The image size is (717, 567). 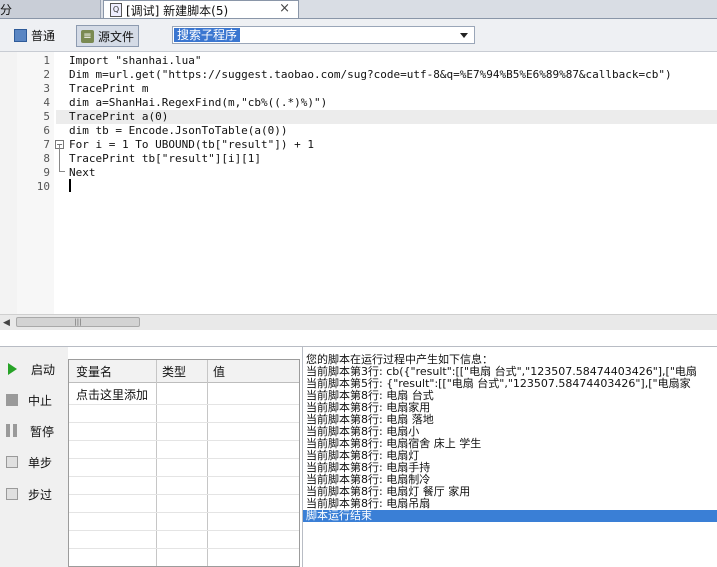 I want to click on run-finished-text: 脚本运行结束, so click(x=339, y=515).